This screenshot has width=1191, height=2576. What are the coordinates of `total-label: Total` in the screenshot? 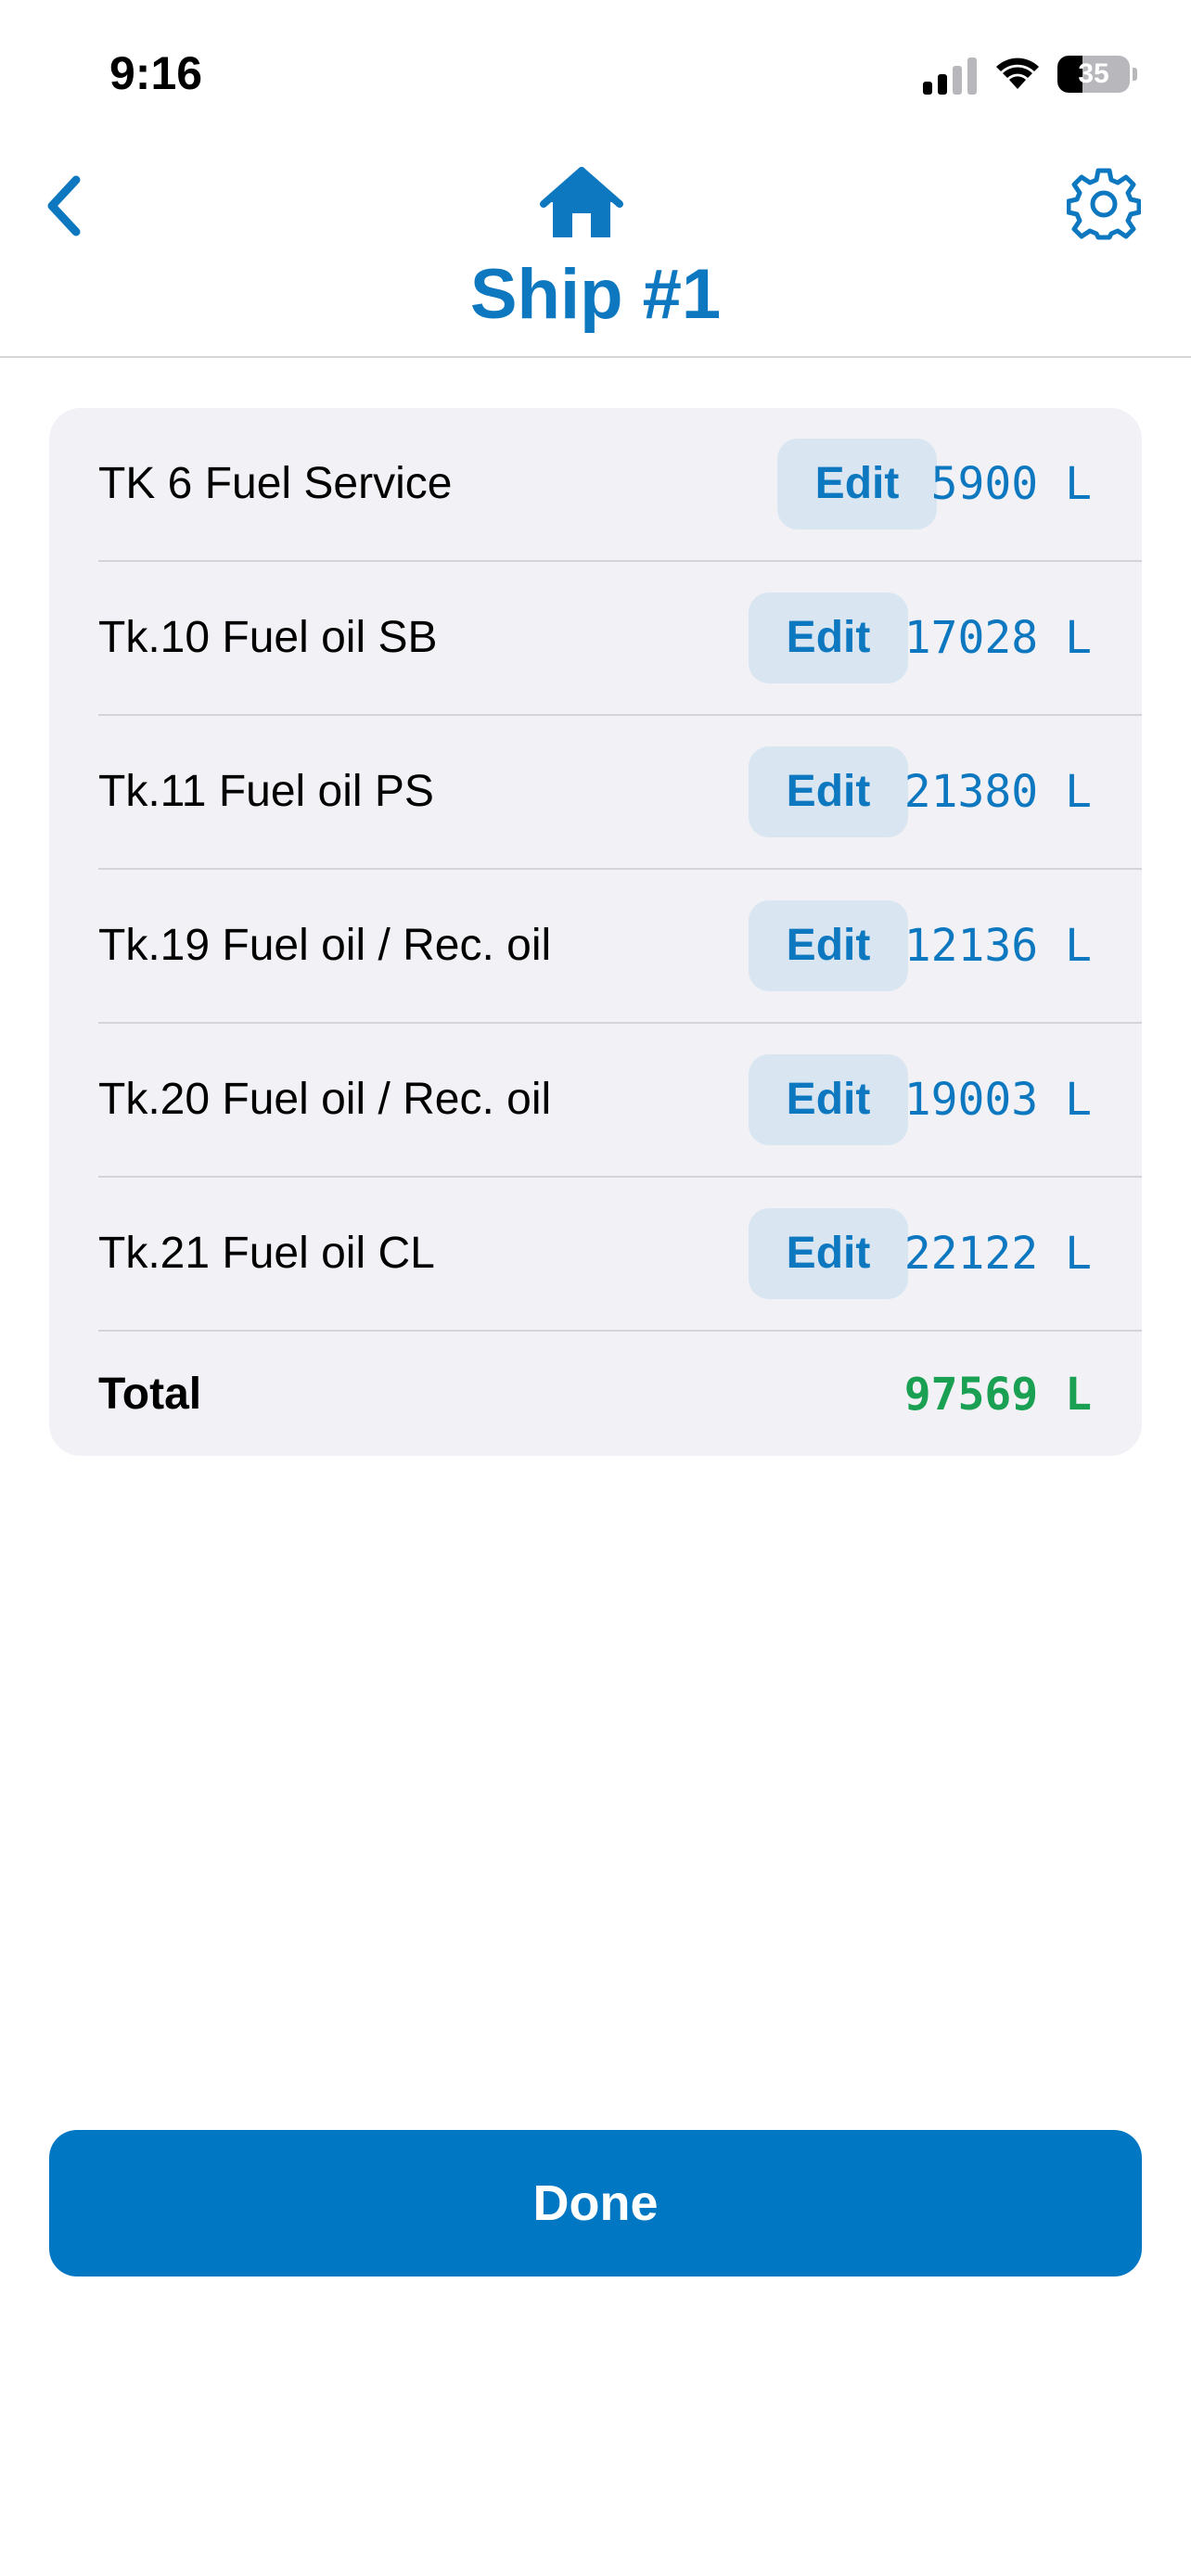 It's located at (150, 1394).